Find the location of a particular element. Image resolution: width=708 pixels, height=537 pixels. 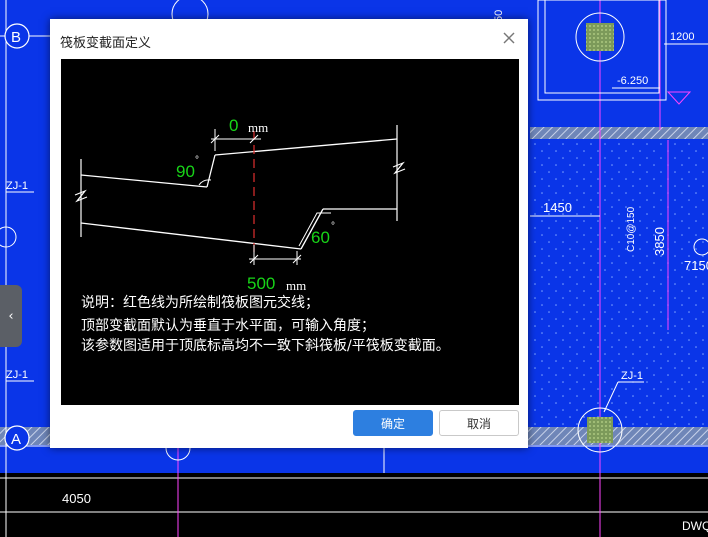

bottom-angle-value: 60 is located at coordinates (320, 237).